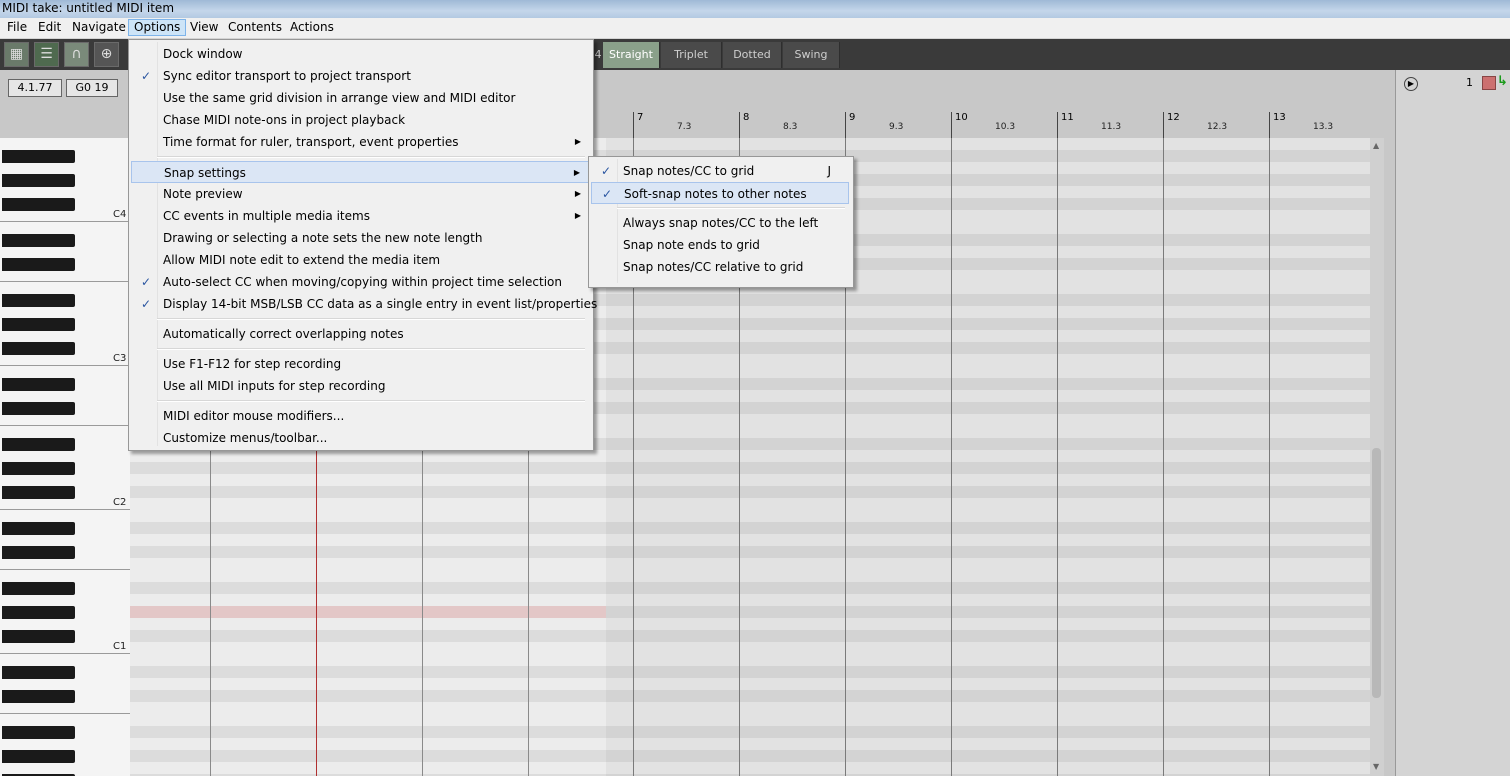 The width and height of the screenshot is (1510, 776). Describe the element at coordinates (1376, 766) in the screenshot. I see `scroll-down-icon: ▼` at that location.